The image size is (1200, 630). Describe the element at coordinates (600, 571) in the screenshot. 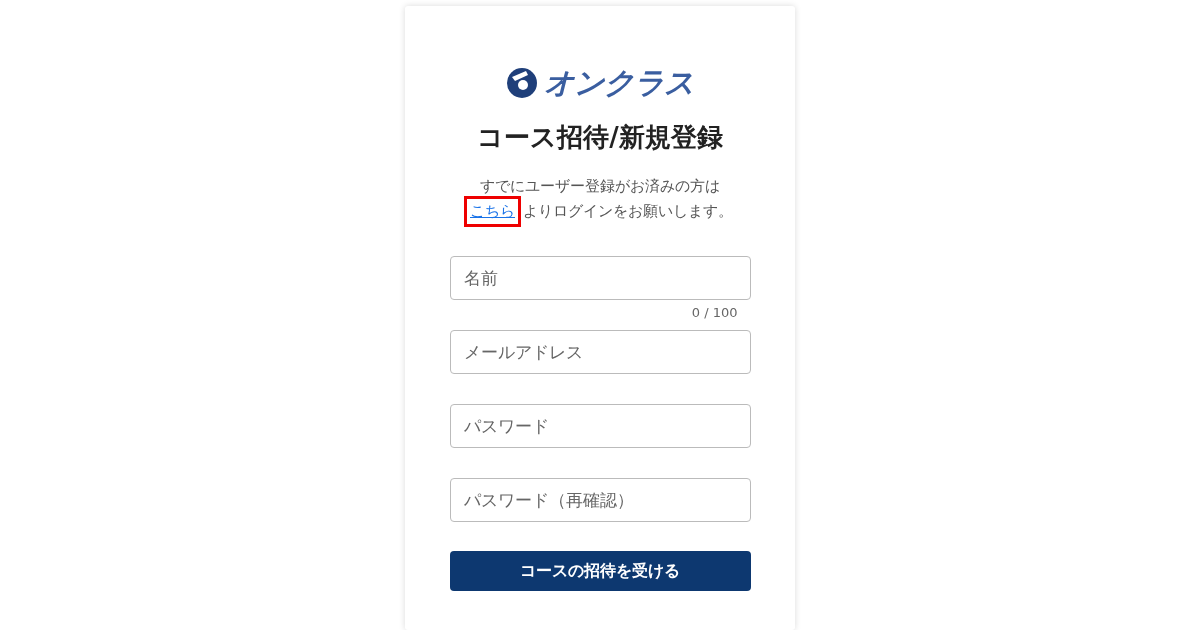

I see `submit-button: コースの招待を受ける` at that location.